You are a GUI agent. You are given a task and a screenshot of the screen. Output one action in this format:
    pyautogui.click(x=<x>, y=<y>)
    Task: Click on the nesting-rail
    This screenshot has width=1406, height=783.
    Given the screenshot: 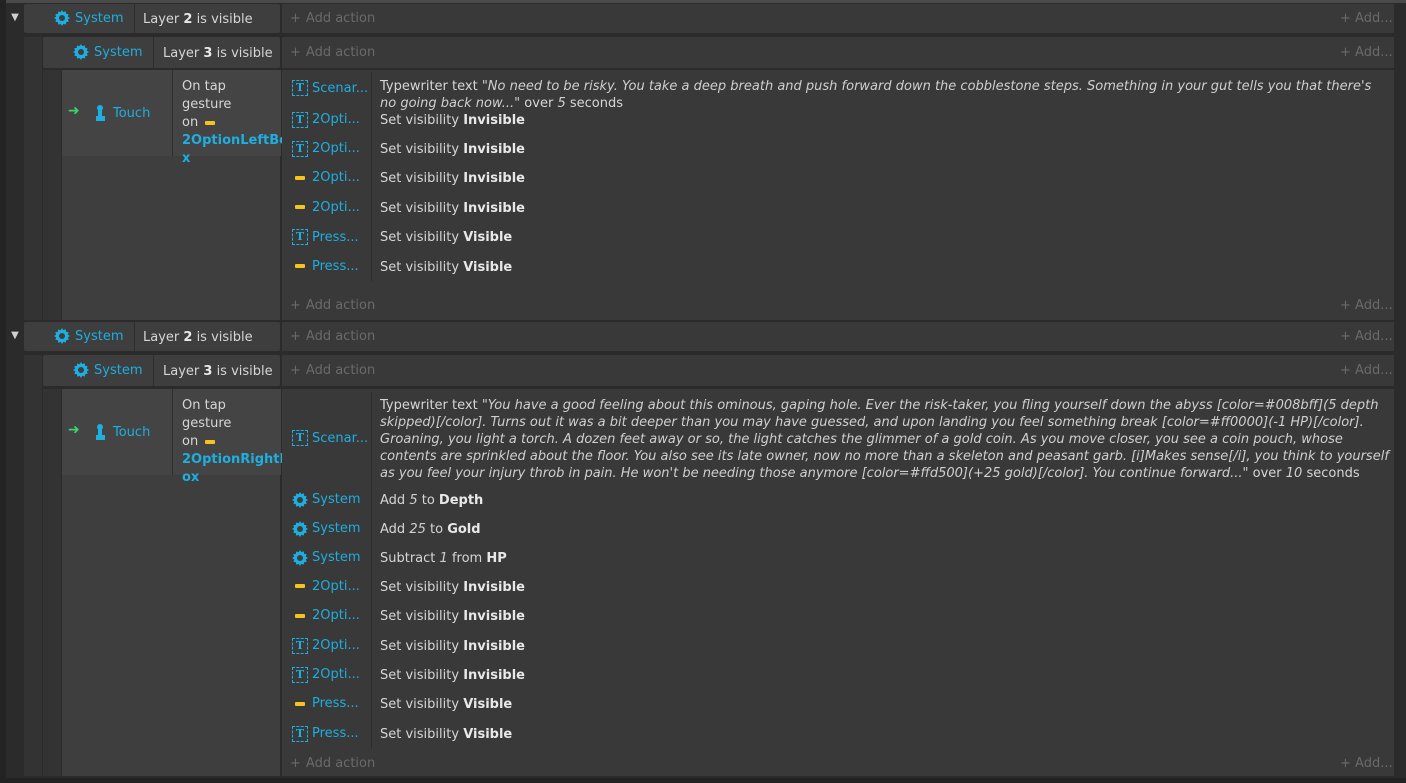 What is the action you would take?
    pyautogui.click(x=33, y=178)
    